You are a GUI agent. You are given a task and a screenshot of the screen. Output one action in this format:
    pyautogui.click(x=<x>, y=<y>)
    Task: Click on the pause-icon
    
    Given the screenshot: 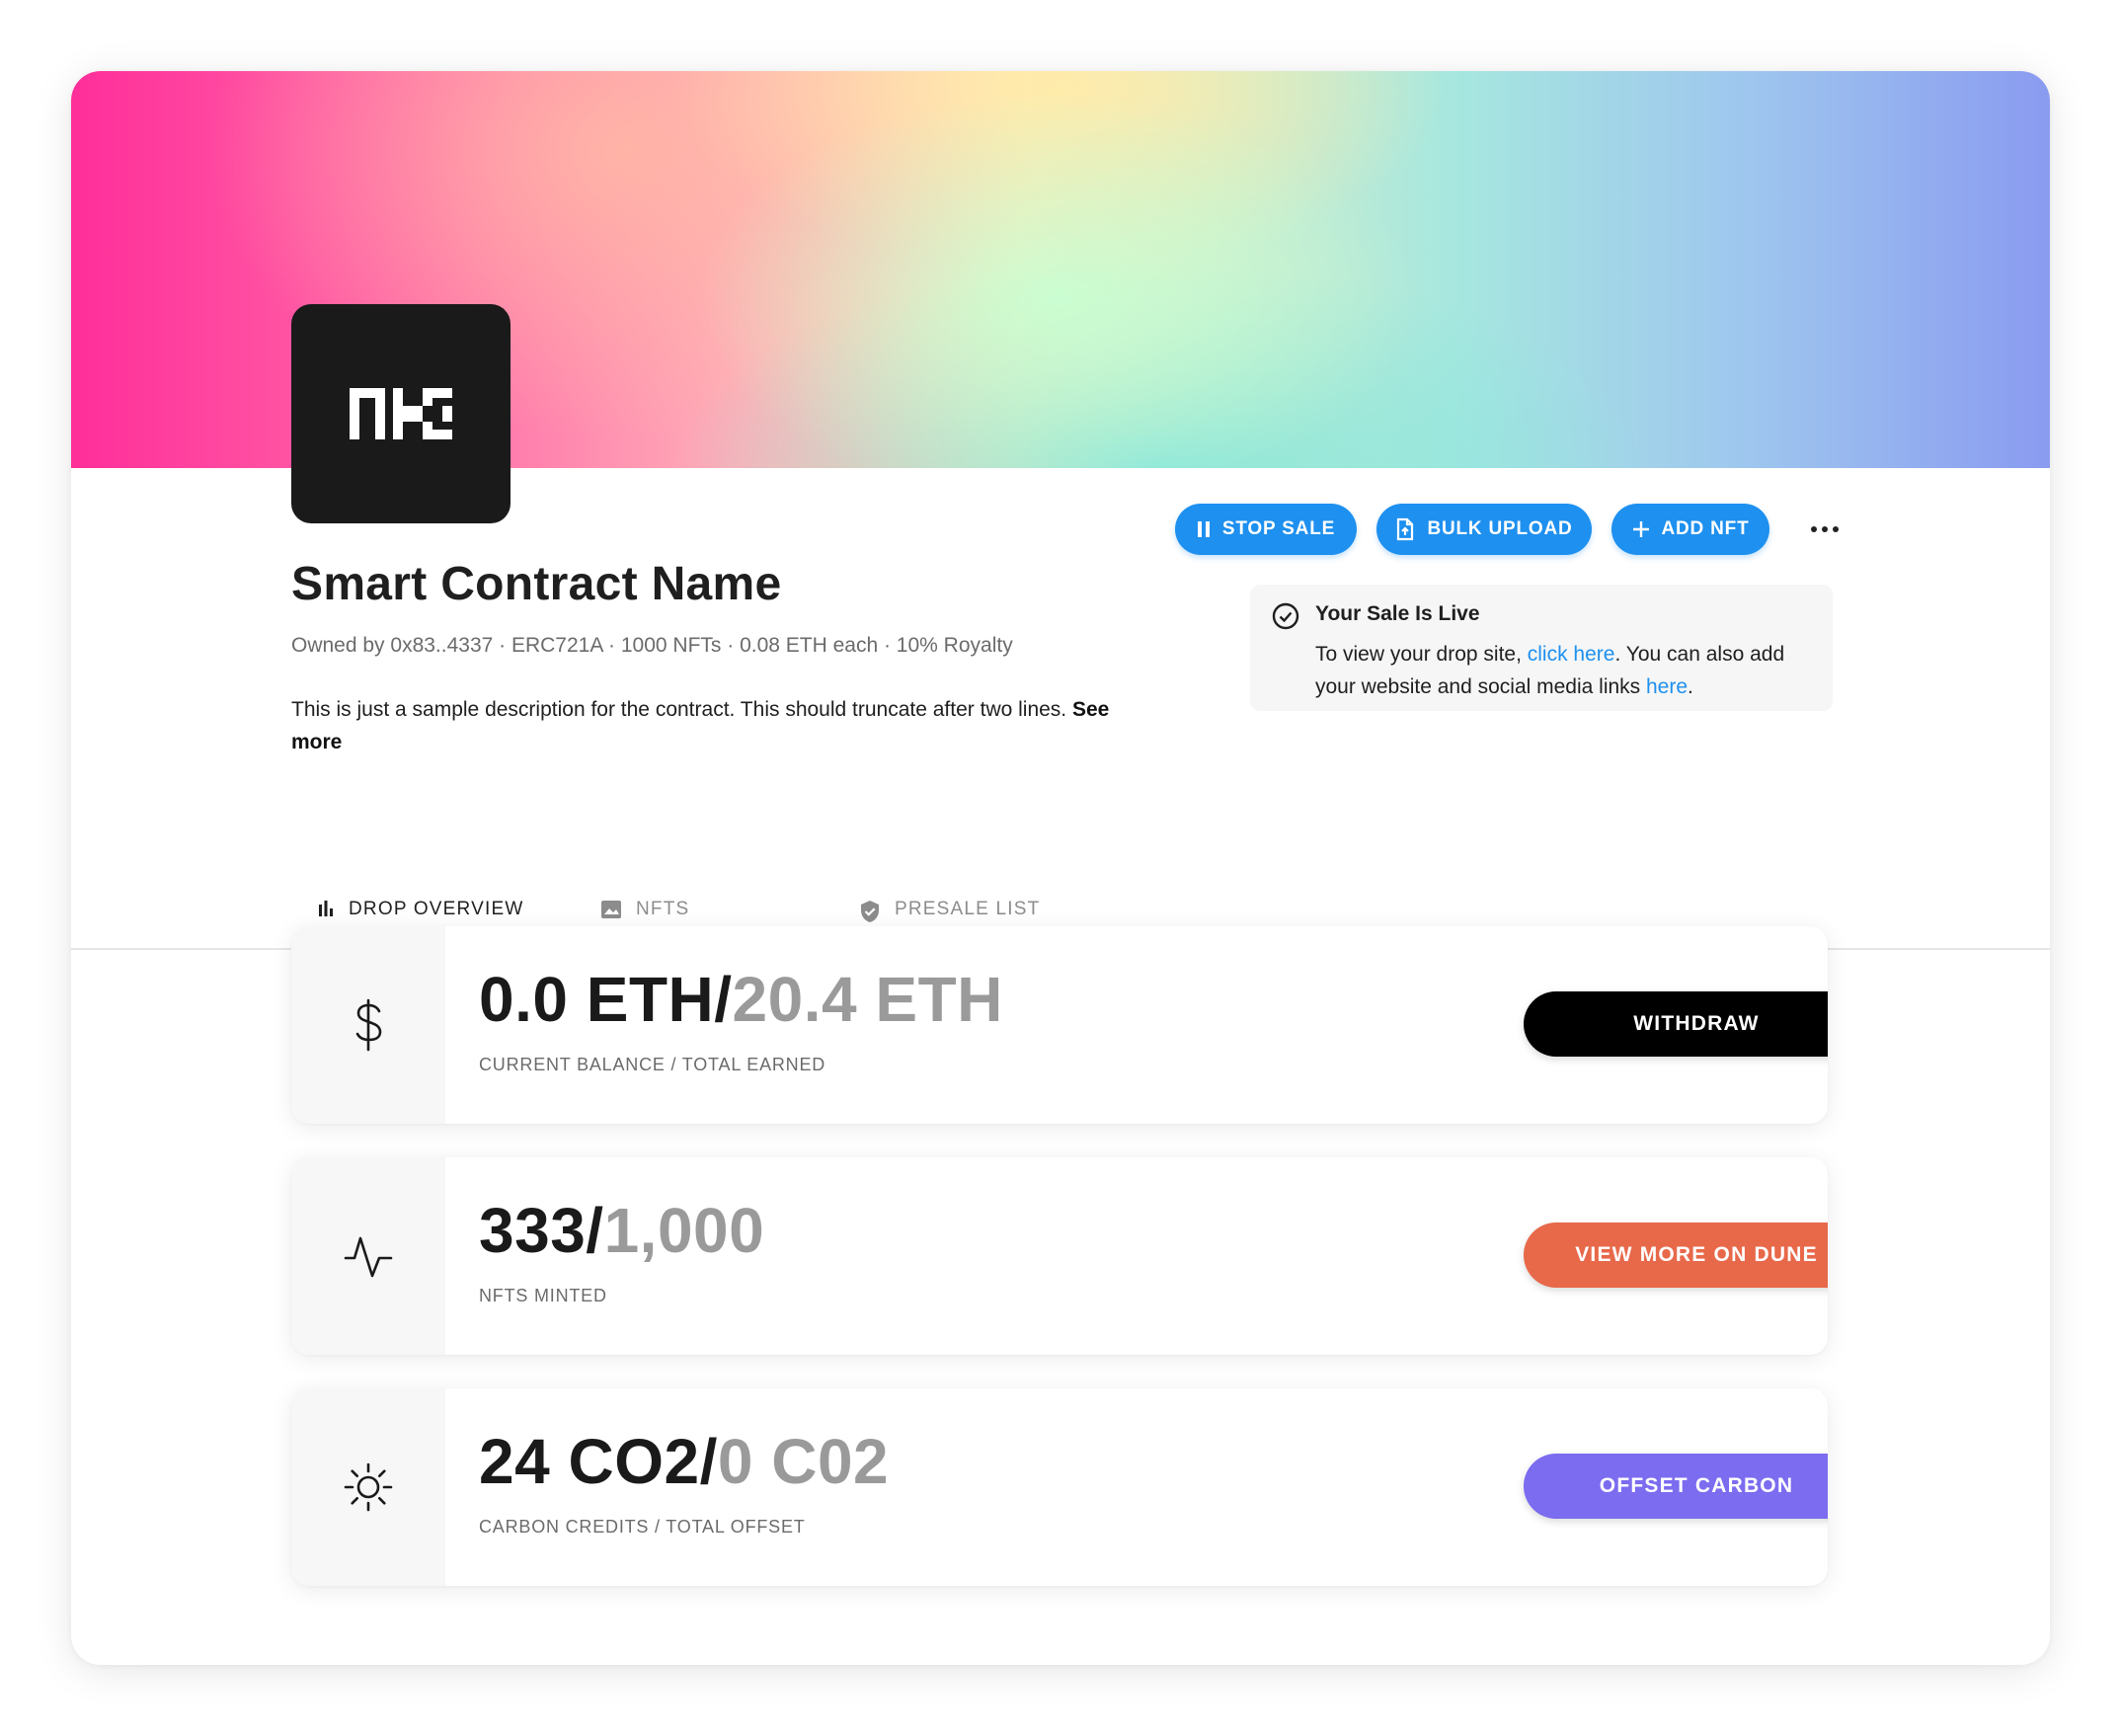 What is the action you would take?
    pyautogui.click(x=1204, y=529)
    